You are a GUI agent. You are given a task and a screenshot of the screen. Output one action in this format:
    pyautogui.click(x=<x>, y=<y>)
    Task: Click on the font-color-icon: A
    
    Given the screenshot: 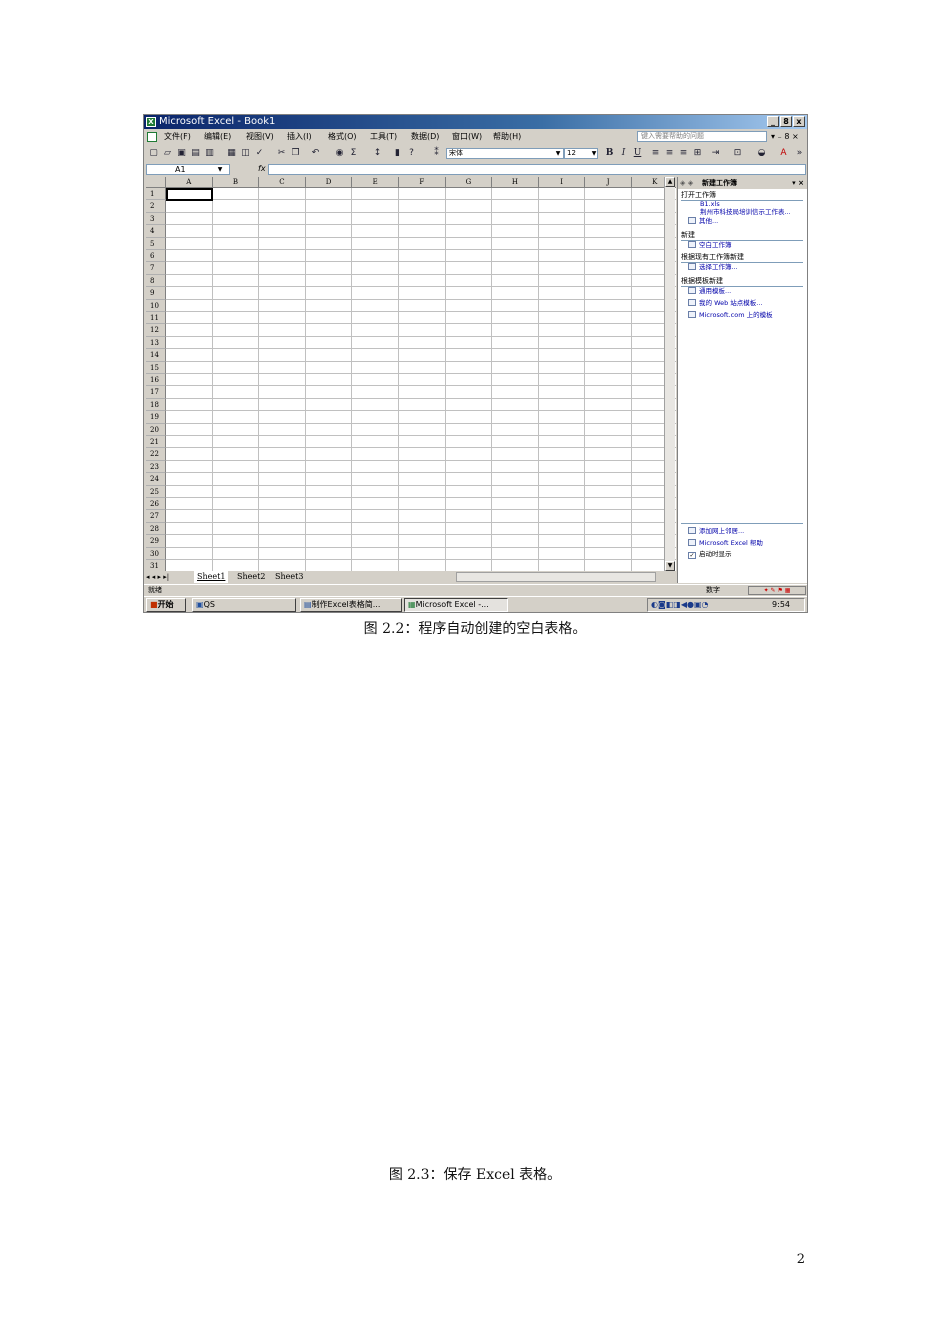 What is the action you would take?
    pyautogui.click(x=783, y=153)
    